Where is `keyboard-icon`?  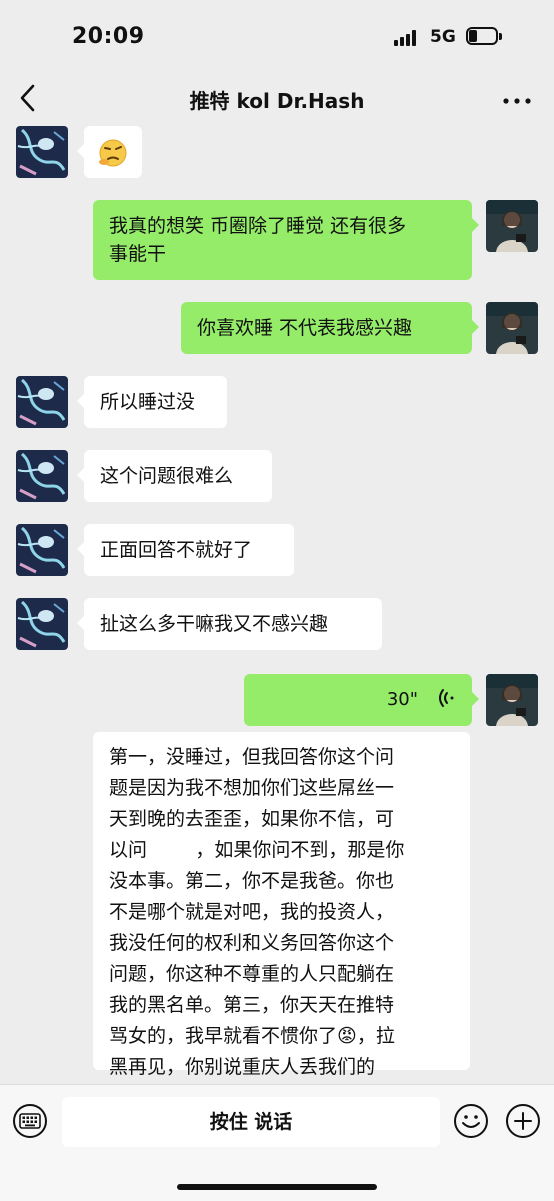 keyboard-icon is located at coordinates (30, 1121).